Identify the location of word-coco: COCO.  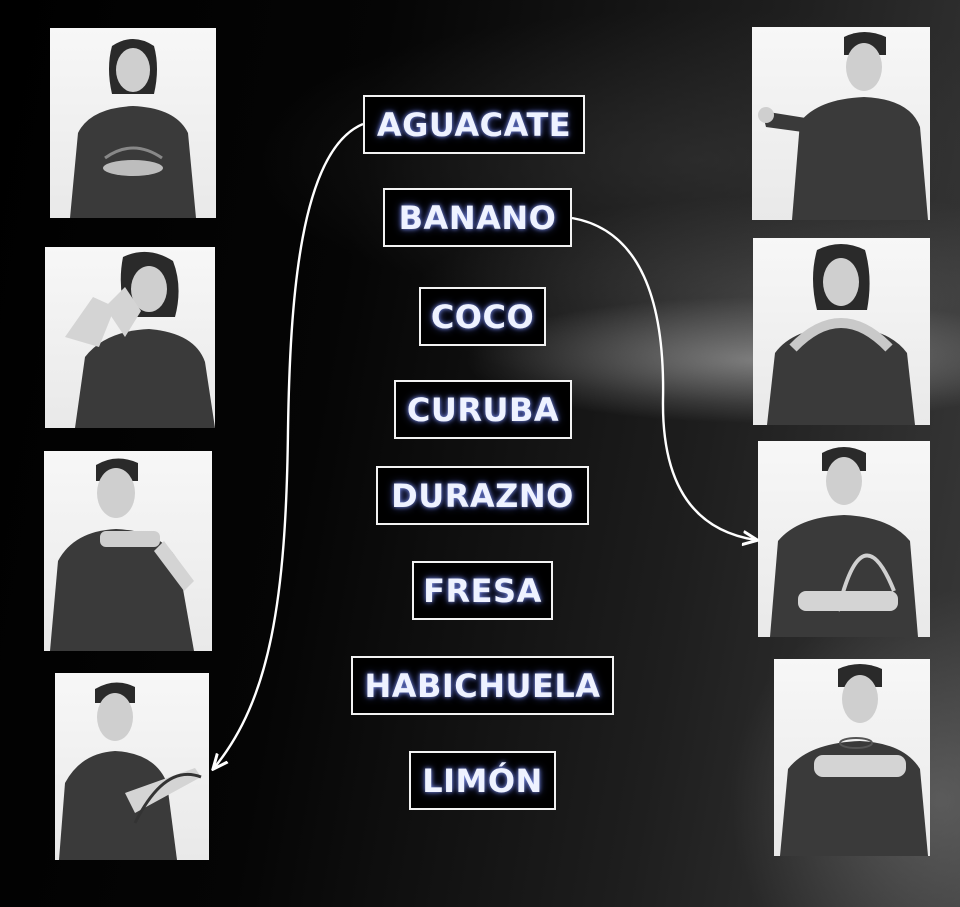
(482, 316).